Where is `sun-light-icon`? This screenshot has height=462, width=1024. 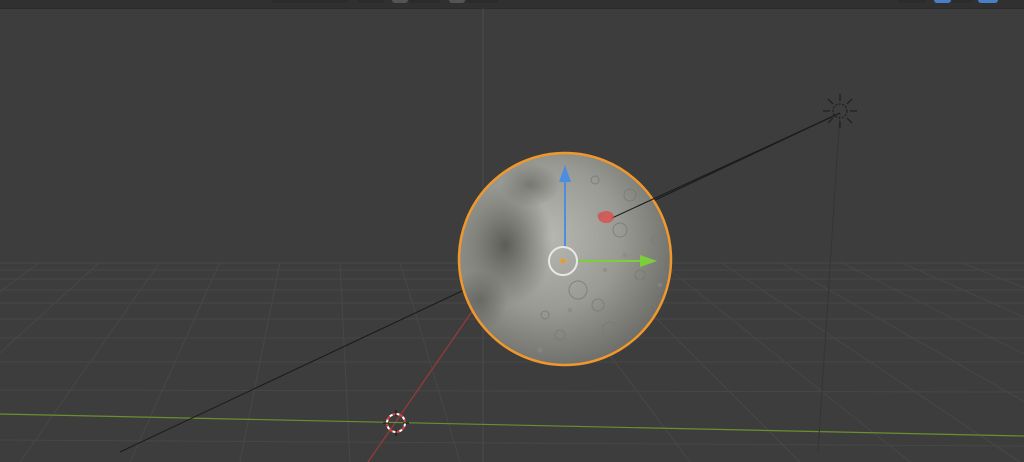 sun-light-icon is located at coordinates (840, 111).